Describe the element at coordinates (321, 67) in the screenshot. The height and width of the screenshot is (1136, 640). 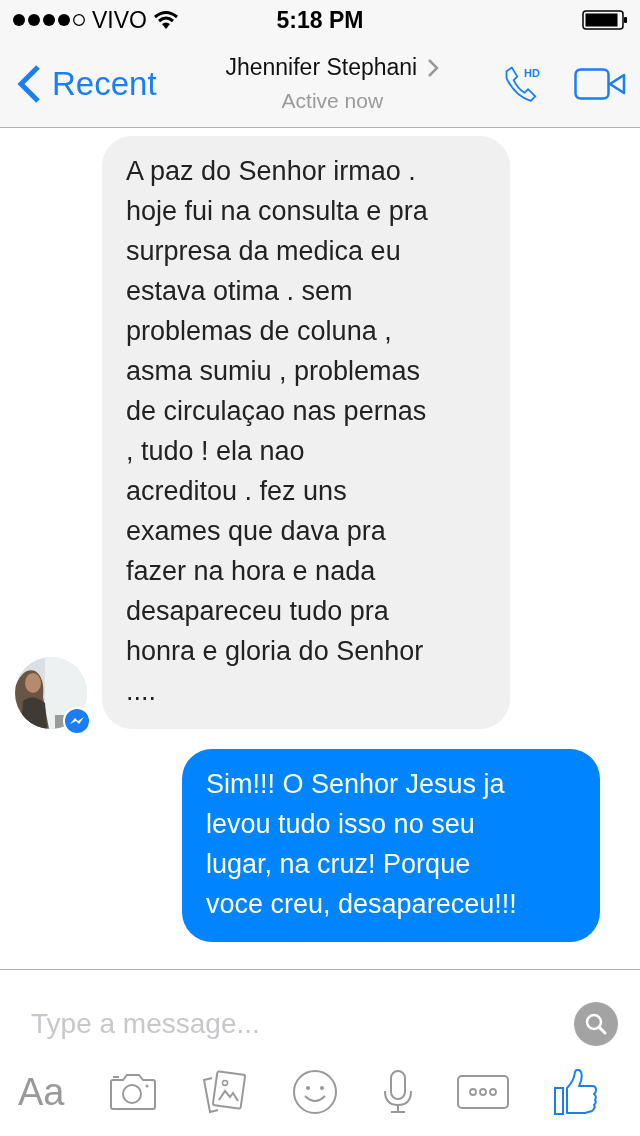
I see `contact-name: Jhennifer Stephani` at that location.